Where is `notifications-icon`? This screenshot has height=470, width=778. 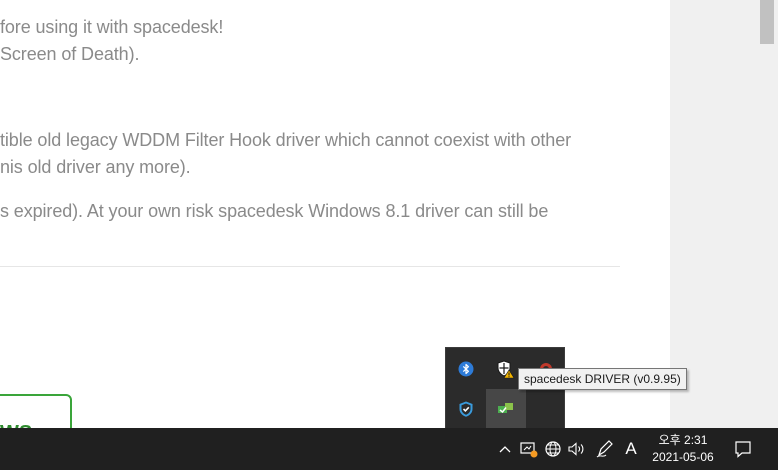 notifications-icon is located at coordinates (743, 449).